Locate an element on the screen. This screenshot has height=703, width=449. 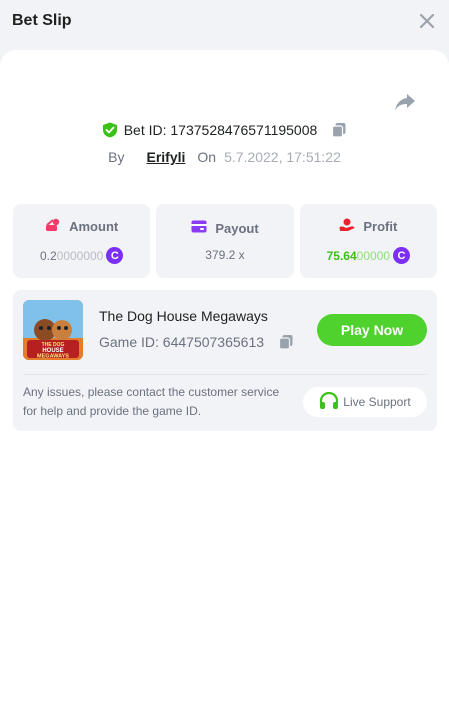
game-thumbnail: THE DOG HOUSE MEGAWAYS is located at coordinates (53, 330).